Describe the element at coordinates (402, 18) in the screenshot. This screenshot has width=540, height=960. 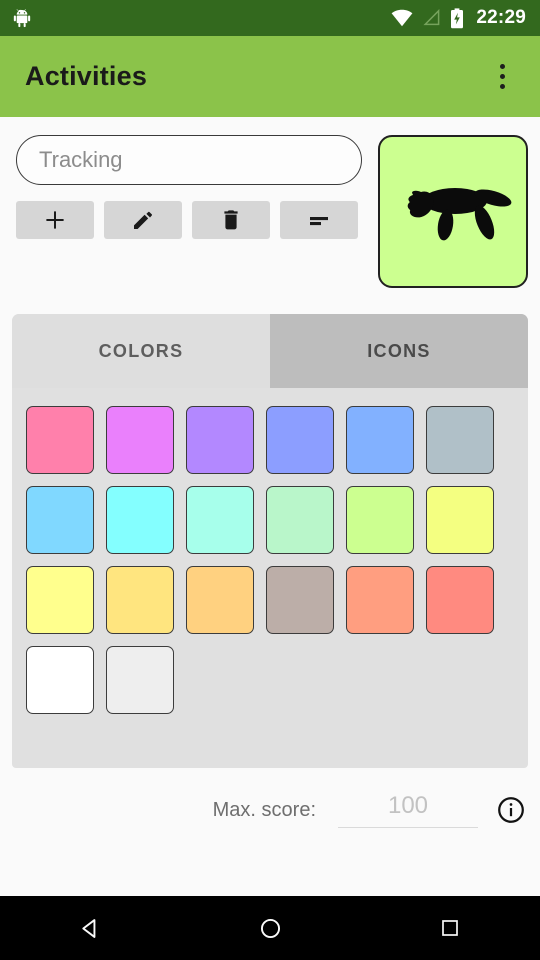
I see `wifi-icon` at that location.